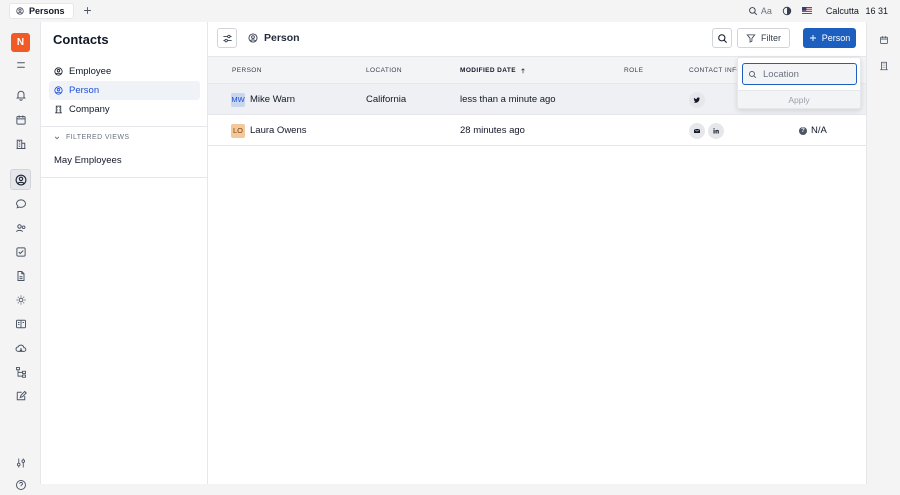 This screenshot has width=900, height=495. I want to click on column-header-modified-date: MODIFIED DATE, so click(493, 70).